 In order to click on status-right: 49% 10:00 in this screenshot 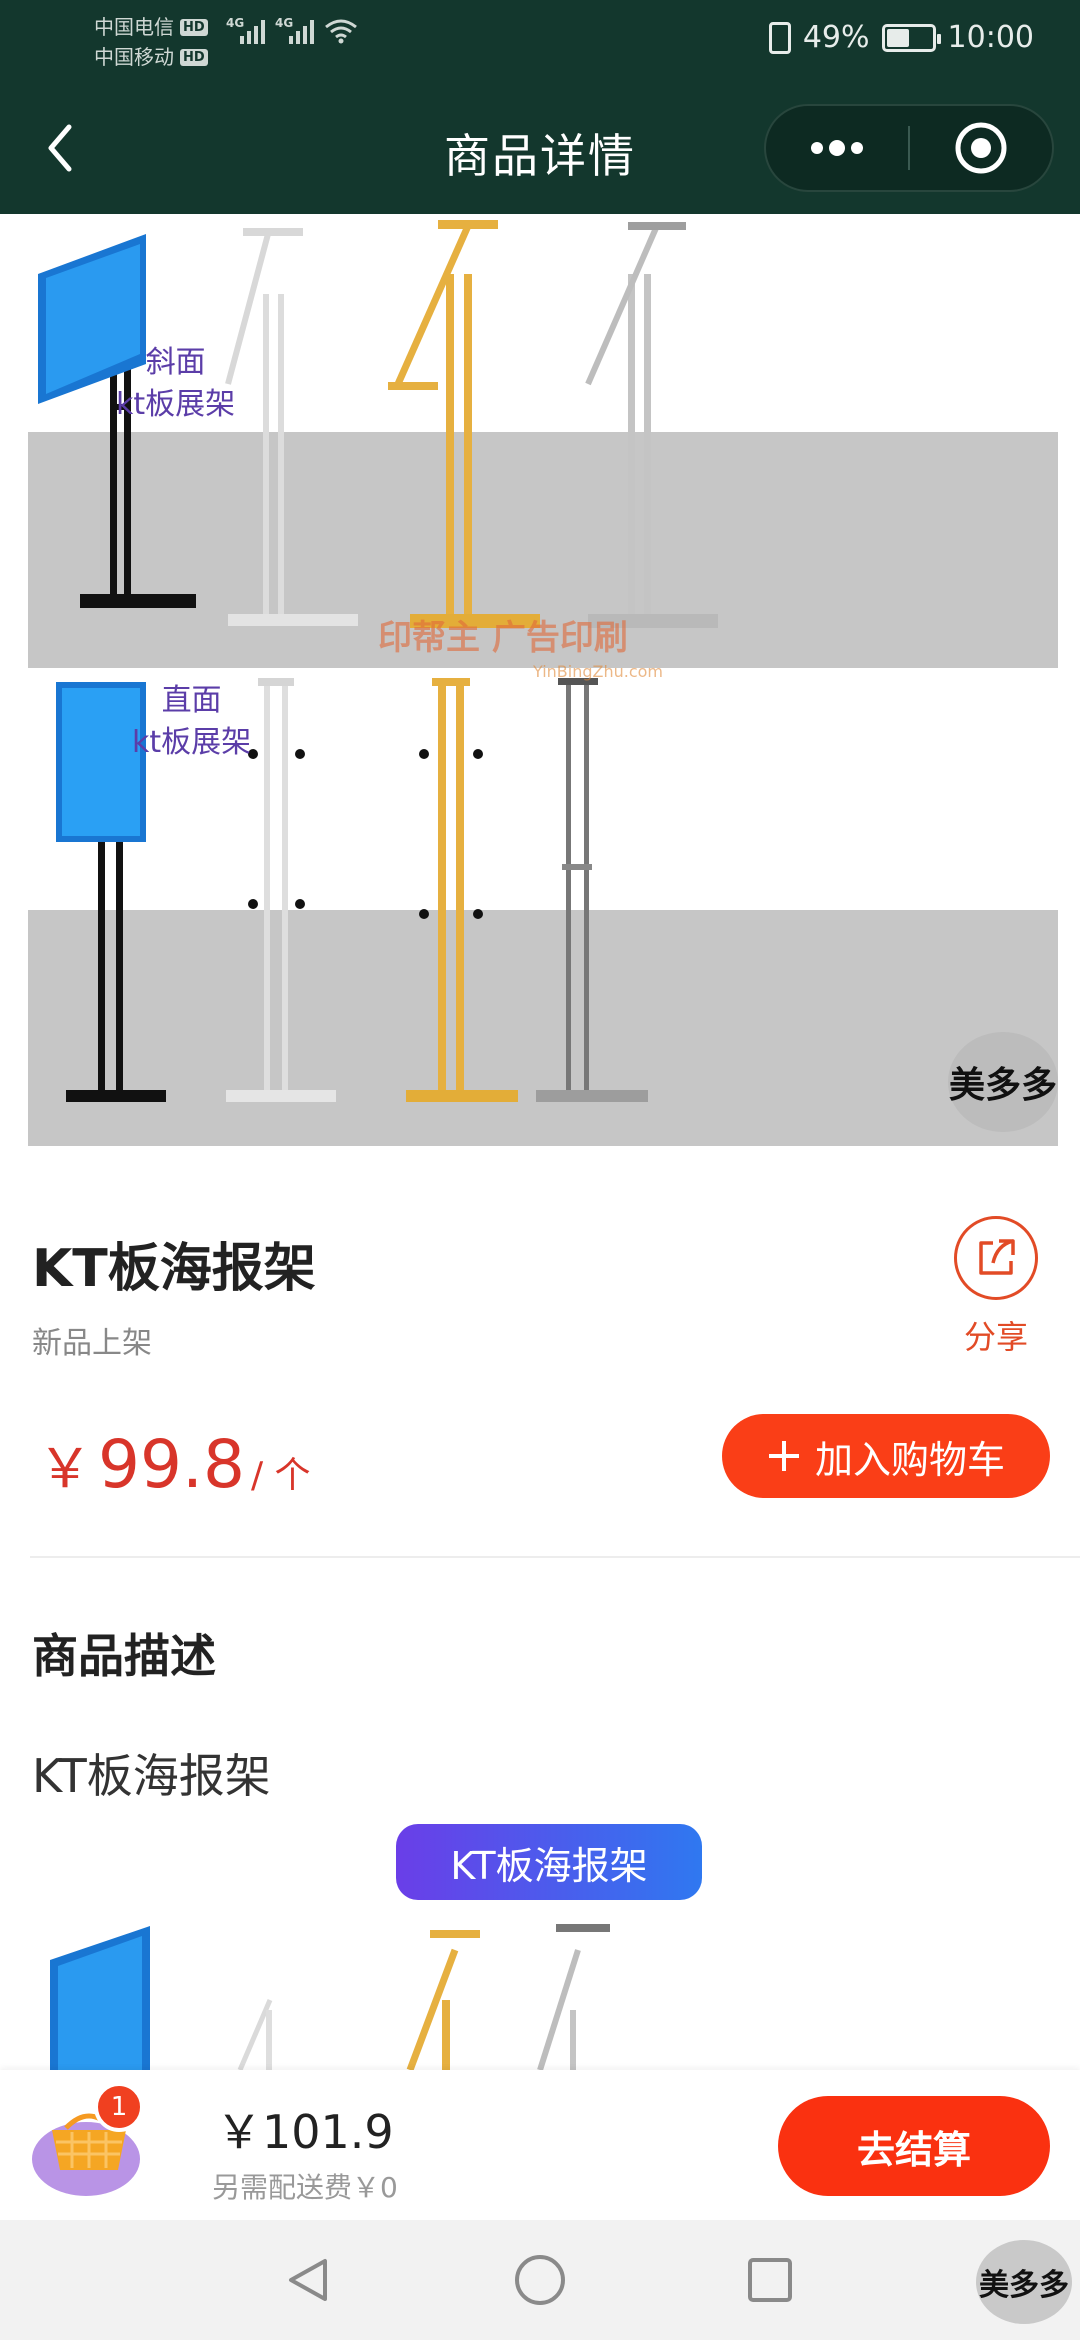, I will do `click(901, 37)`.